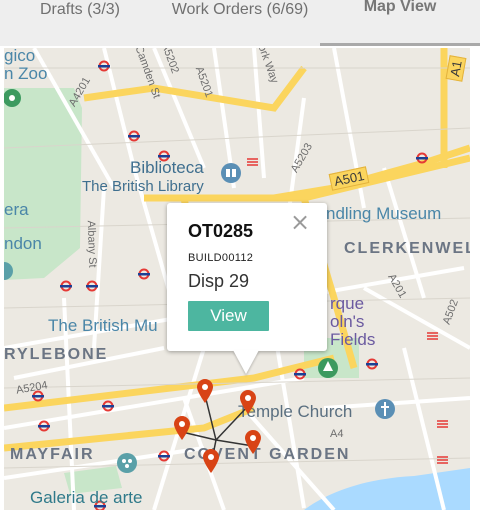 The image size is (480, 510). What do you see at coordinates (246, 362) in the screenshot?
I see `info-window-tail` at bounding box center [246, 362].